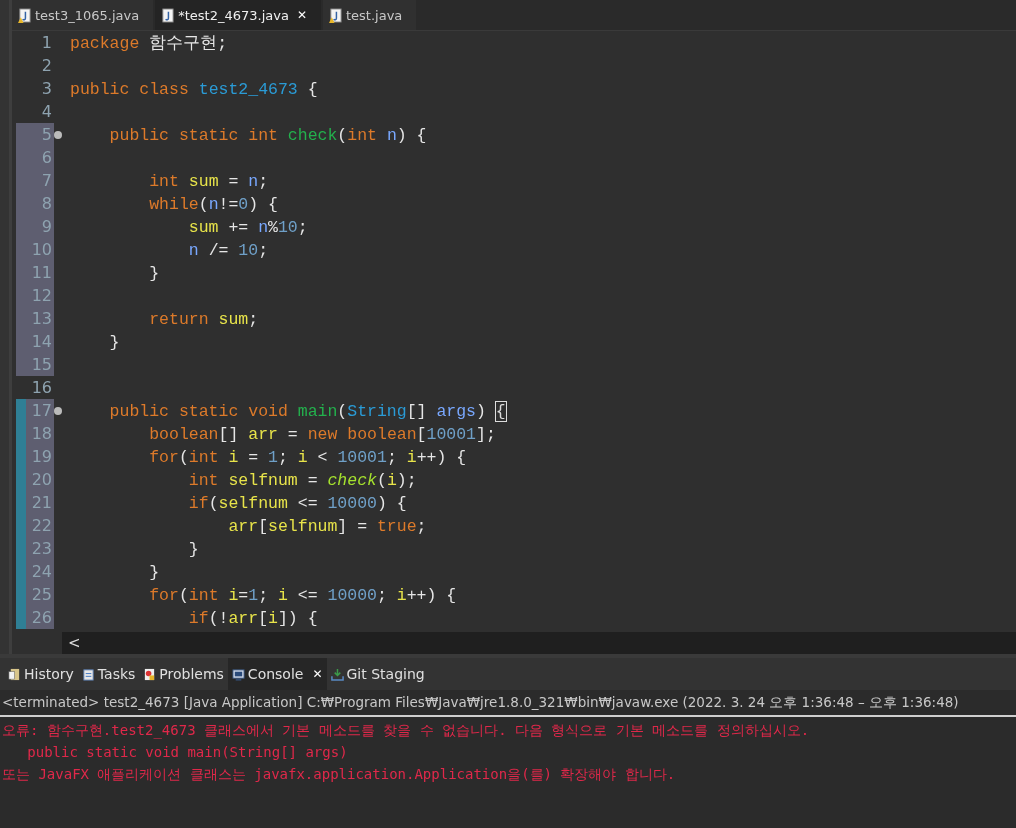  What do you see at coordinates (35, 295) in the screenshot?
I see `gutter-cell: 12` at bounding box center [35, 295].